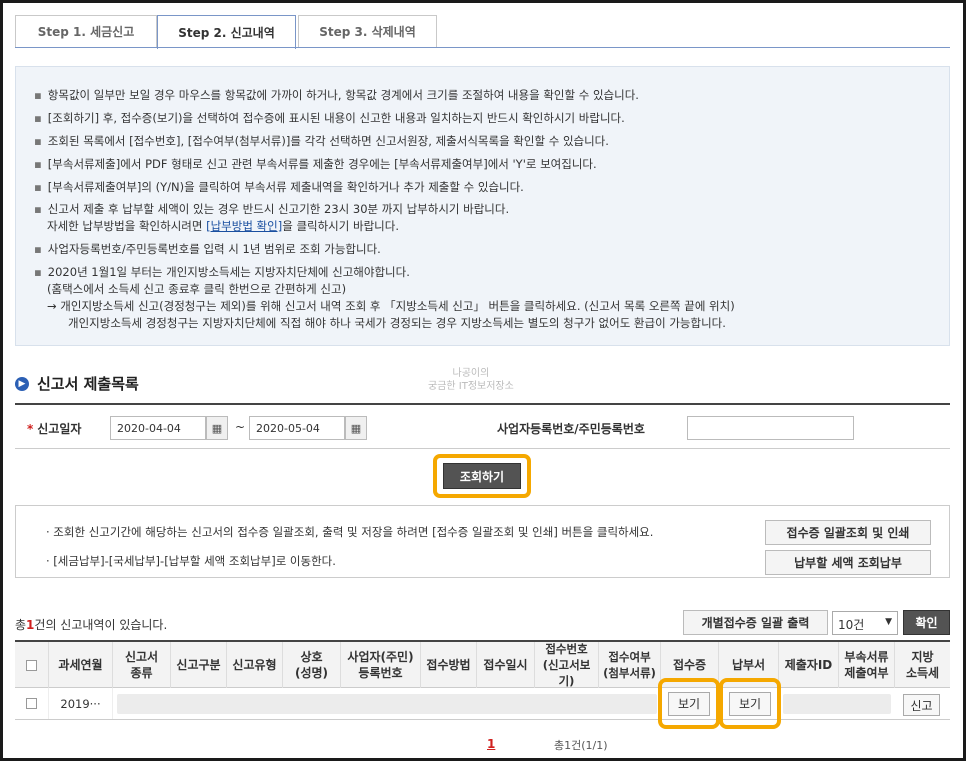 Image resolution: width=966 pixels, height=761 pixels. What do you see at coordinates (482, 47) in the screenshot?
I see `tab-underline` at bounding box center [482, 47].